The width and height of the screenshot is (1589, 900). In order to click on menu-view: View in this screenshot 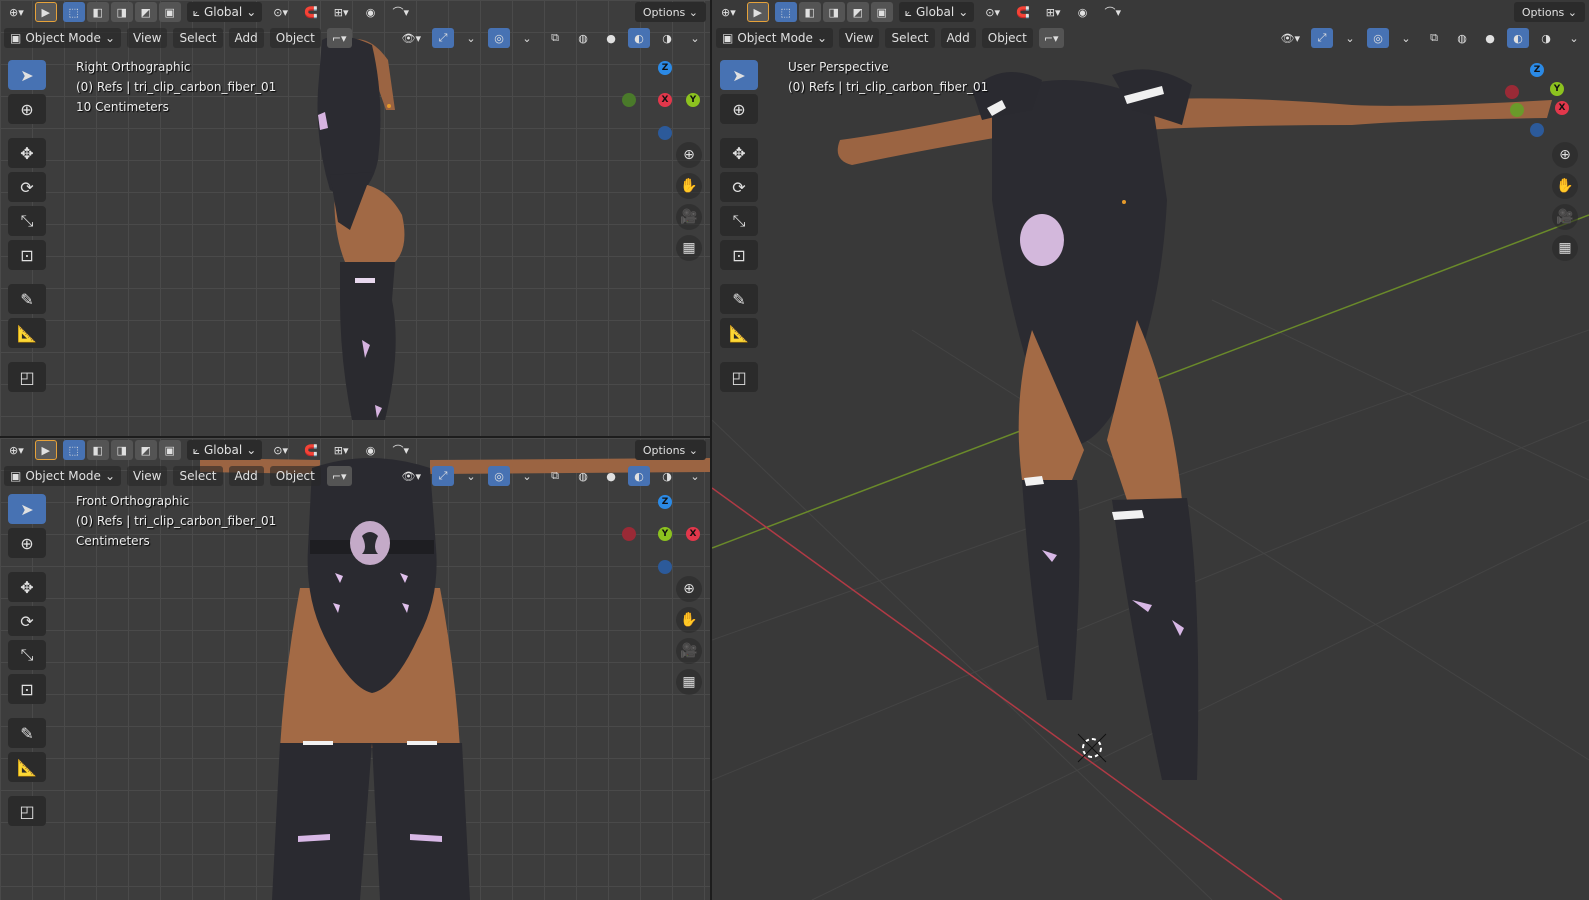, I will do `click(147, 476)`.